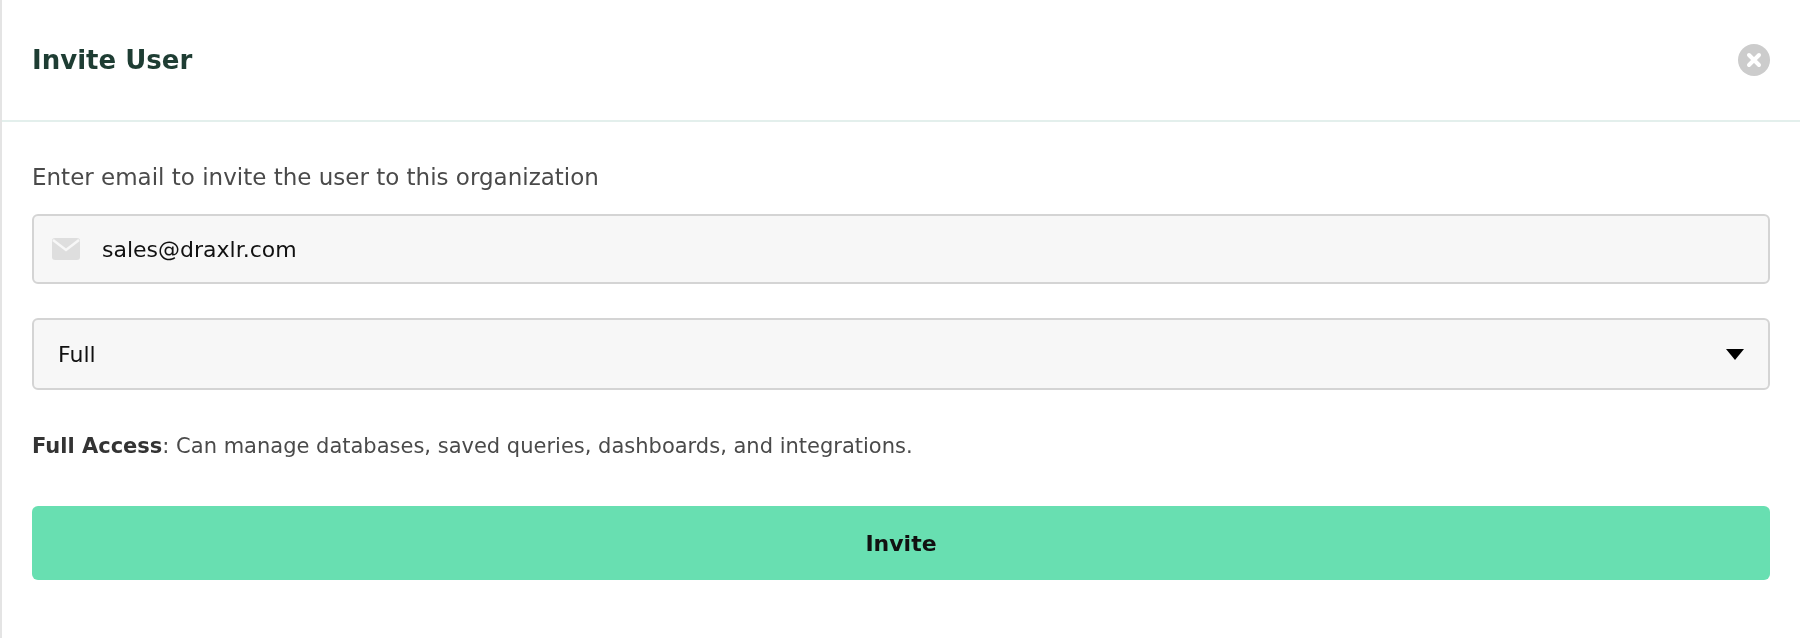  What do you see at coordinates (901, 249) in the screenshot?
I see `email-field: sales@draxlr.com` at bounding box center [901, 249].